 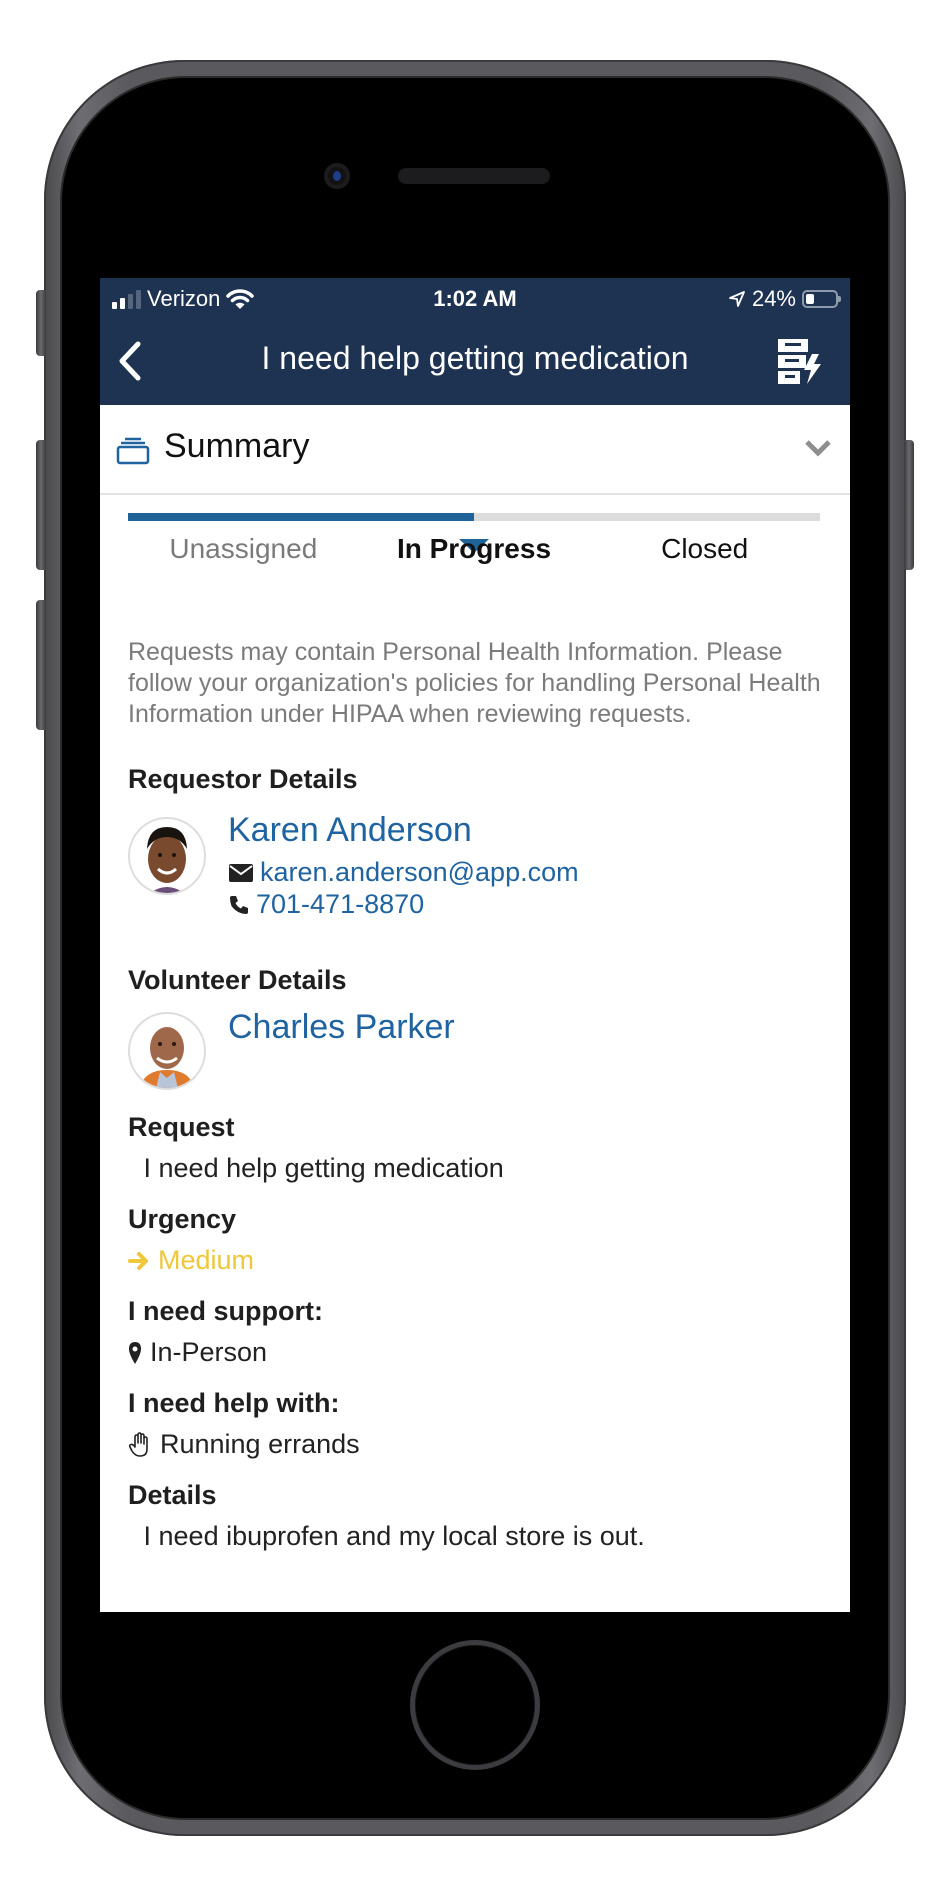 What do you see at coordinates (350, 830) in the screenshot?
I see `requestor-name: Karen Anderson` at bounding box center [350, 830].